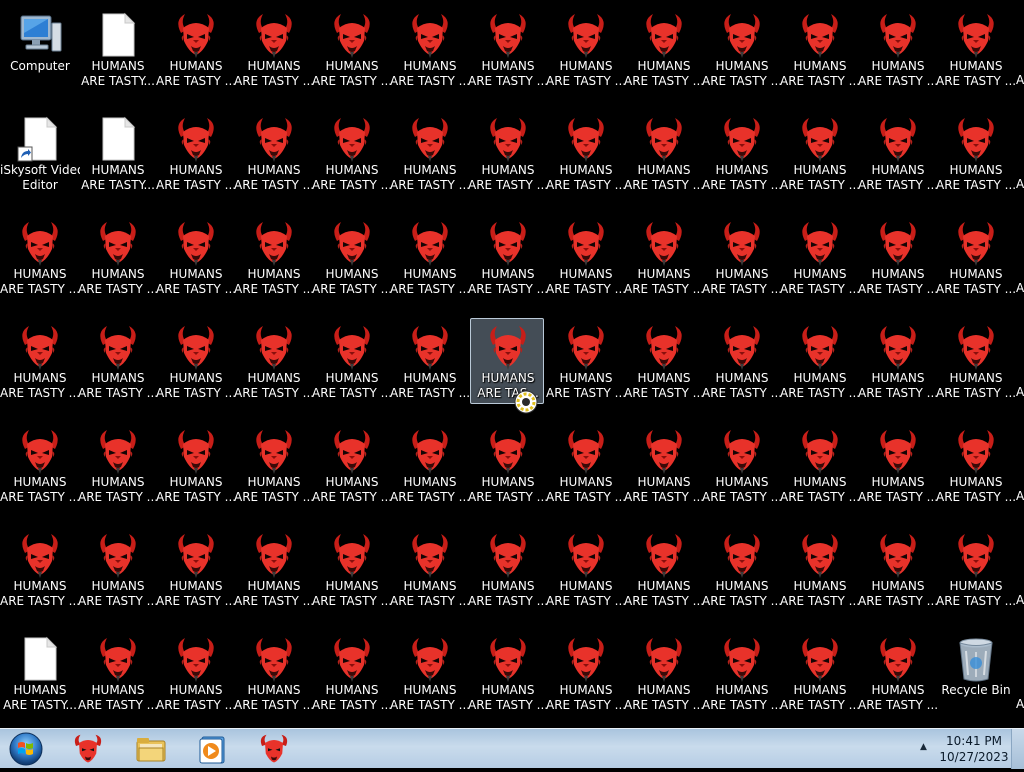  I want to click on start-button, so click(26, 749).